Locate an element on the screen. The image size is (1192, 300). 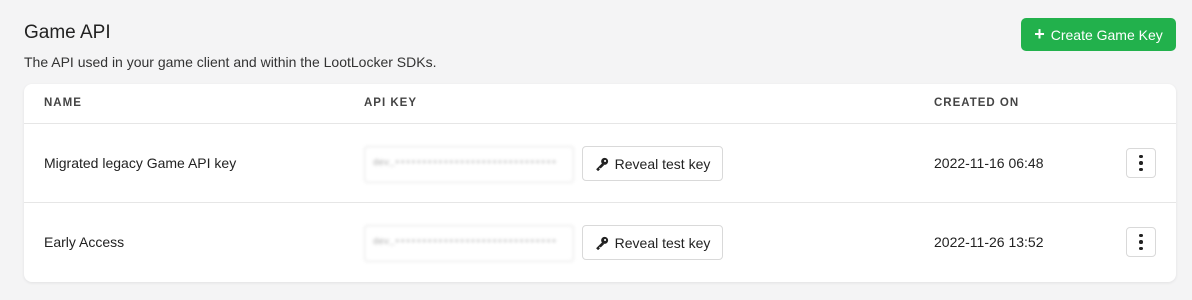
create-game-key-button: + Create Game Key is located at coordinates (1098, 34).